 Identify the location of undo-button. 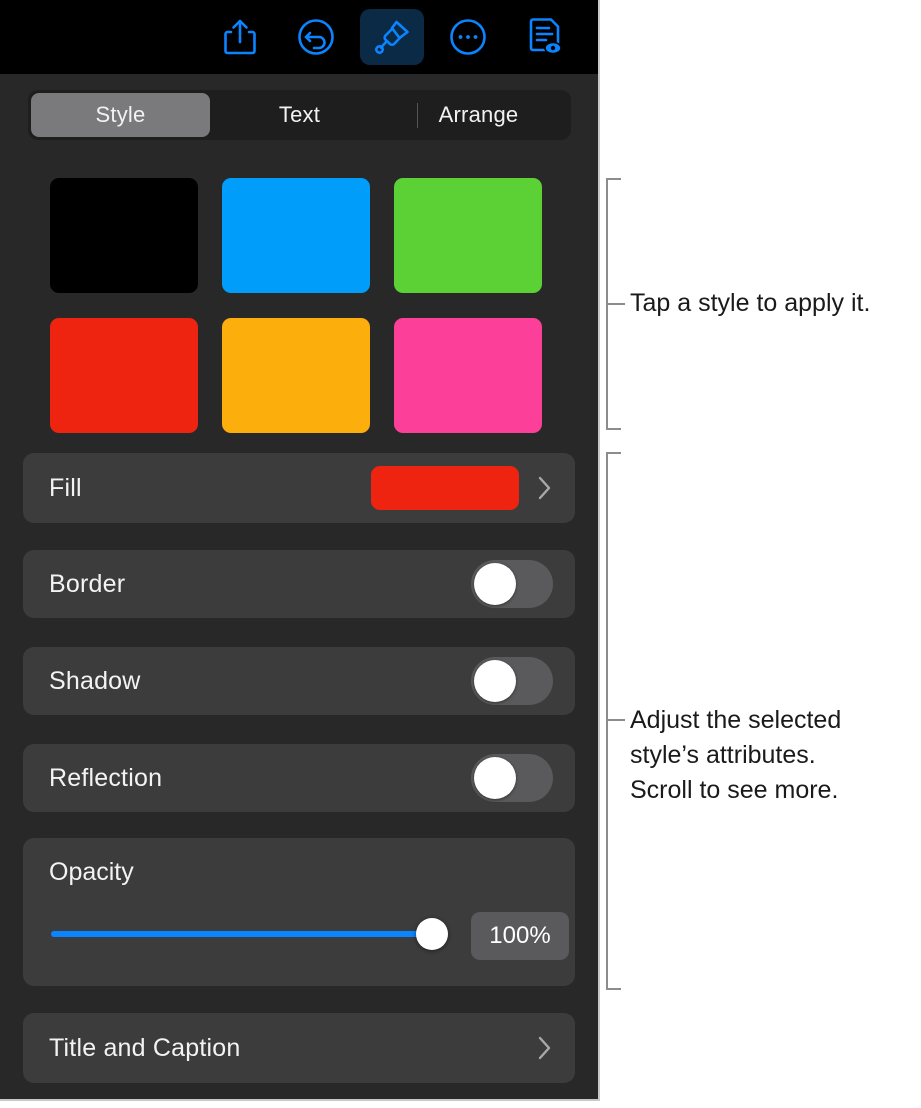
(316, 37).